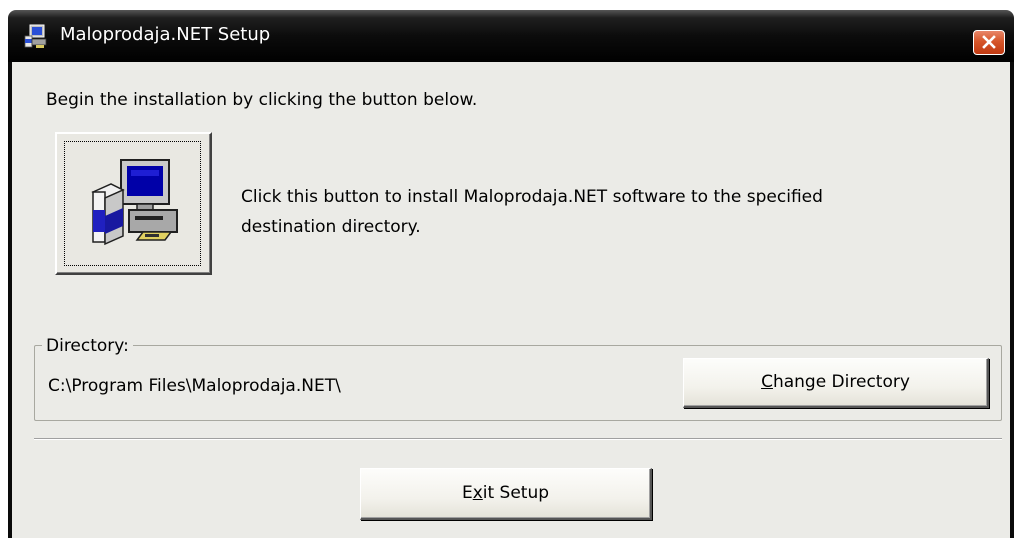  I want to click on directory-group-label: Directory:, so click(87, 346).